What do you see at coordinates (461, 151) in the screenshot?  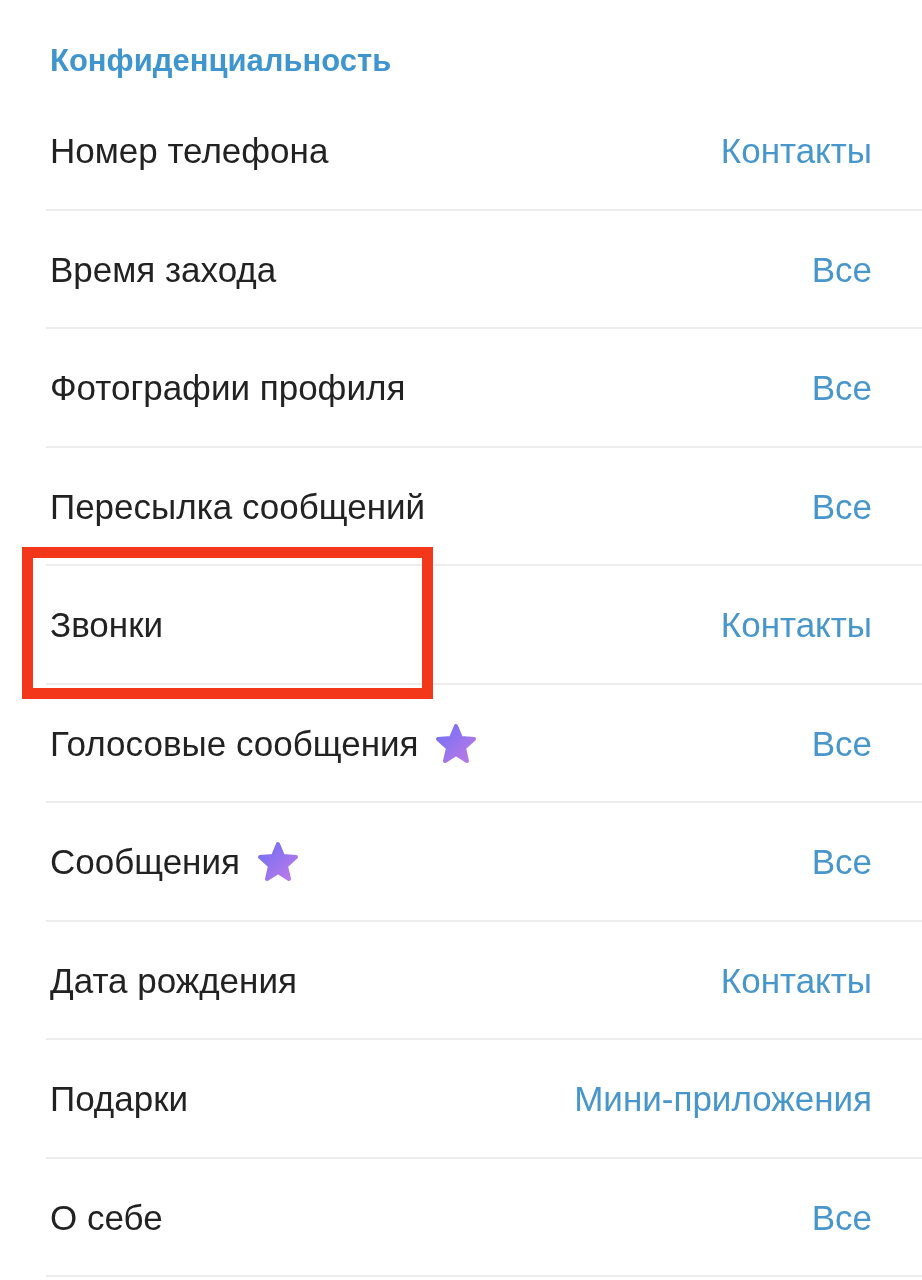 I see `settings-row: Номер телефона Контакты` at bounding box center [461, 151].